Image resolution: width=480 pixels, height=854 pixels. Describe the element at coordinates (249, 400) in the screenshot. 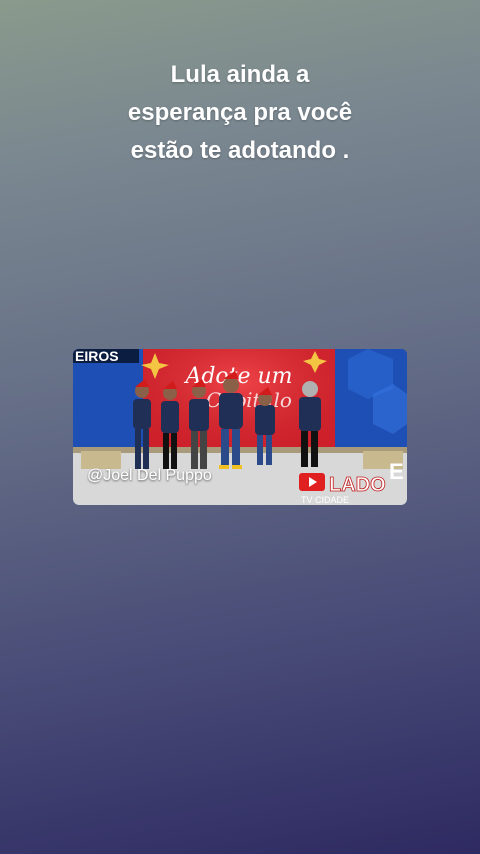

I see `sign-text-2: Capitulo` at that location.